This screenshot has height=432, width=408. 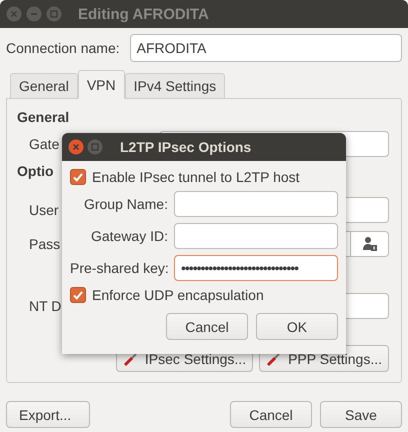 I want to click on user-info-icon, so click(x=370, y=244).